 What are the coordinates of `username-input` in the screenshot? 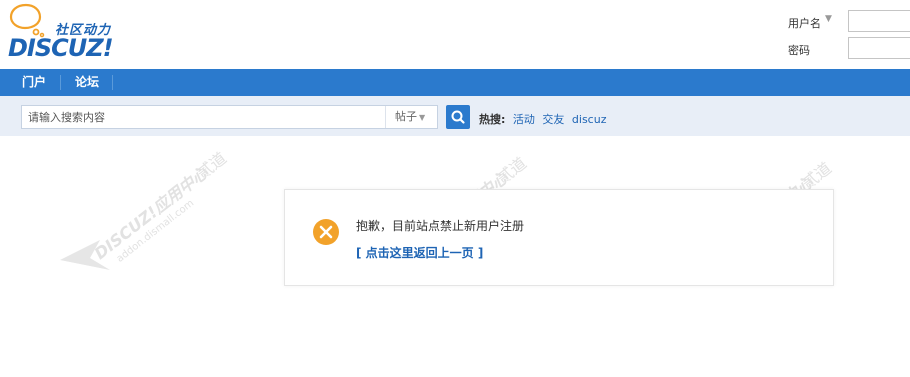 It's located at (879, 21).